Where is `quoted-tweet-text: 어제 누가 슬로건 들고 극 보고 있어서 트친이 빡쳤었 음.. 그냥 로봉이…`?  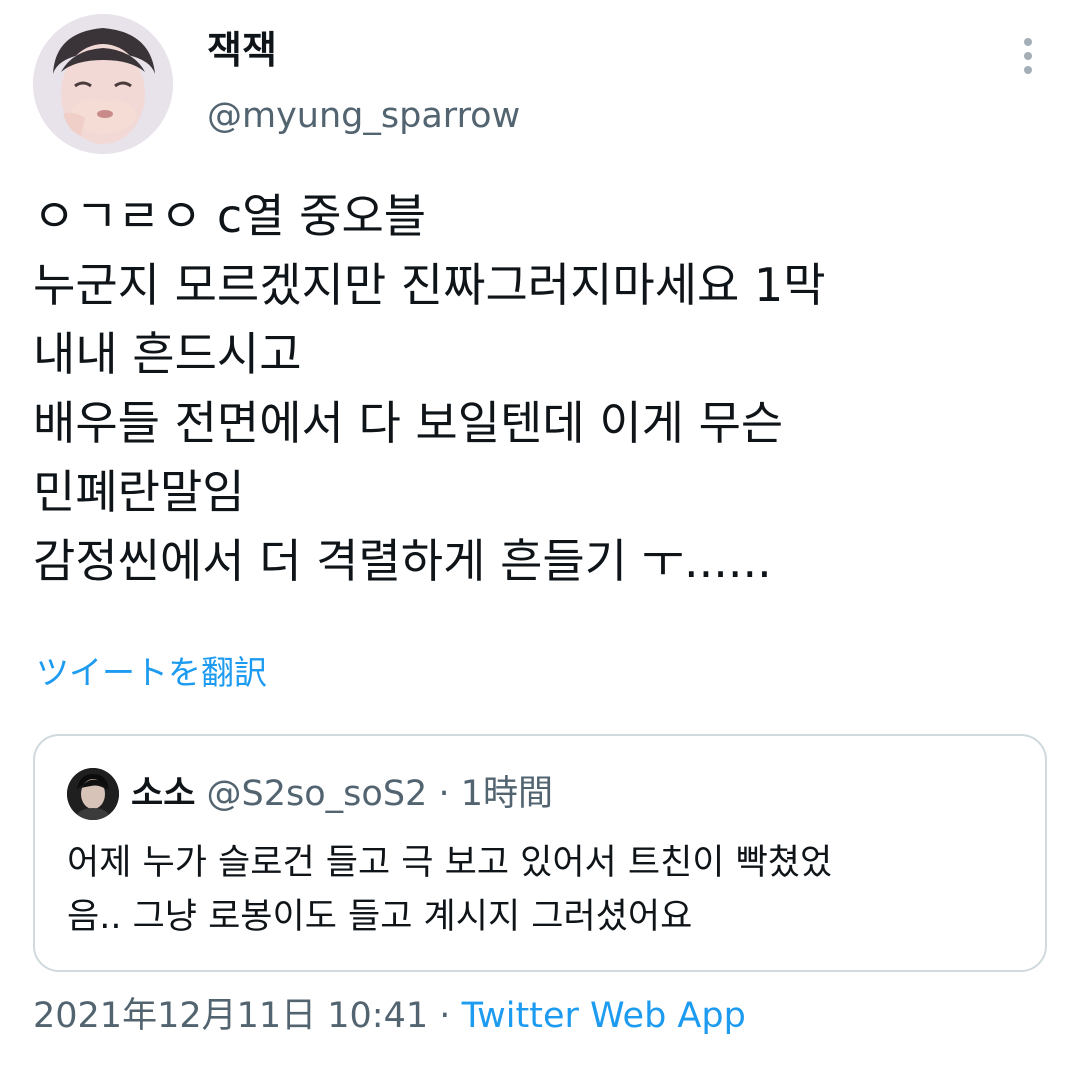
quoted-tweet-text: 어제 누가 슬로건 들고 극 보고 있어서 트친이 빡쳤었 음.. 그냥 로봉이… is located at coordinates (542, 890).